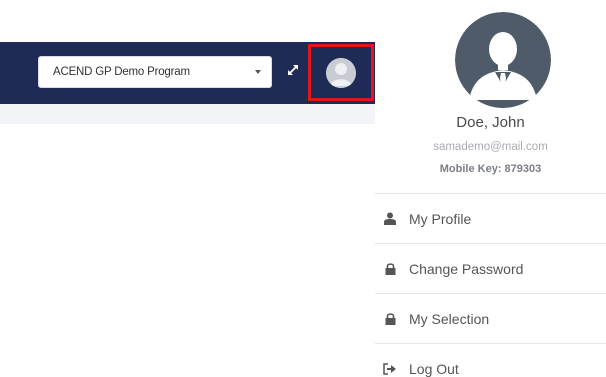 This screenshot has height=377, width=606. What do you see at coordinates (390, 219) in the screenshot?
I see `user-icon` at bounding box center [390, 219].